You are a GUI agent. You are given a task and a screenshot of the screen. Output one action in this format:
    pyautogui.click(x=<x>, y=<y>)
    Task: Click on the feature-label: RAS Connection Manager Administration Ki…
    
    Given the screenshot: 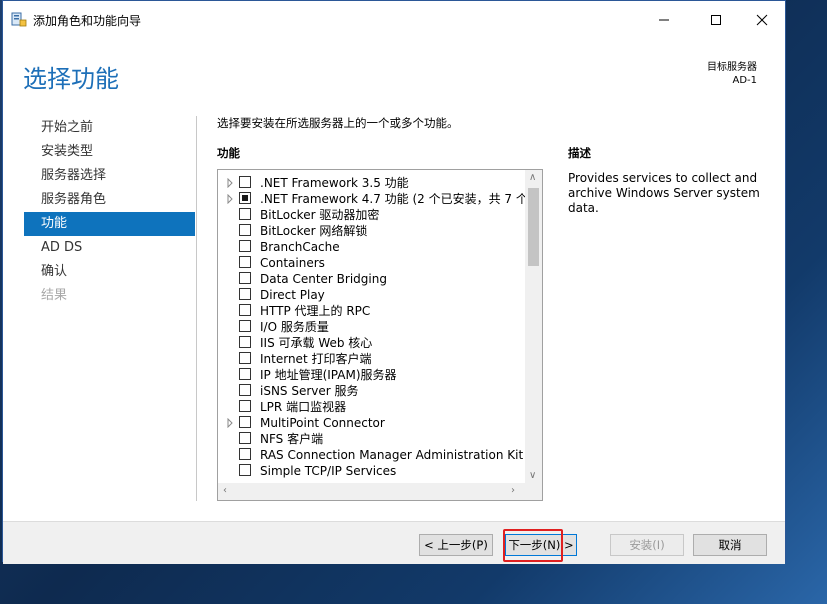 What is the action you would take?
    pyautogui.click(x=400, y=455)
    